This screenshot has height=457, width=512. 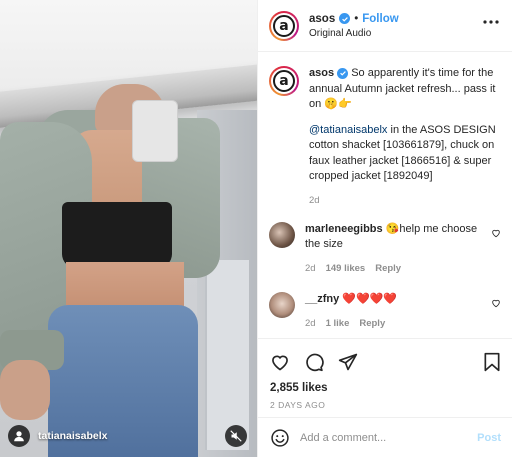 What do you see at coordinates (370, 299) in the screenshot?
I see `comment-text: ❤️❤️❤️❤️` at bounding box center [370, 299].